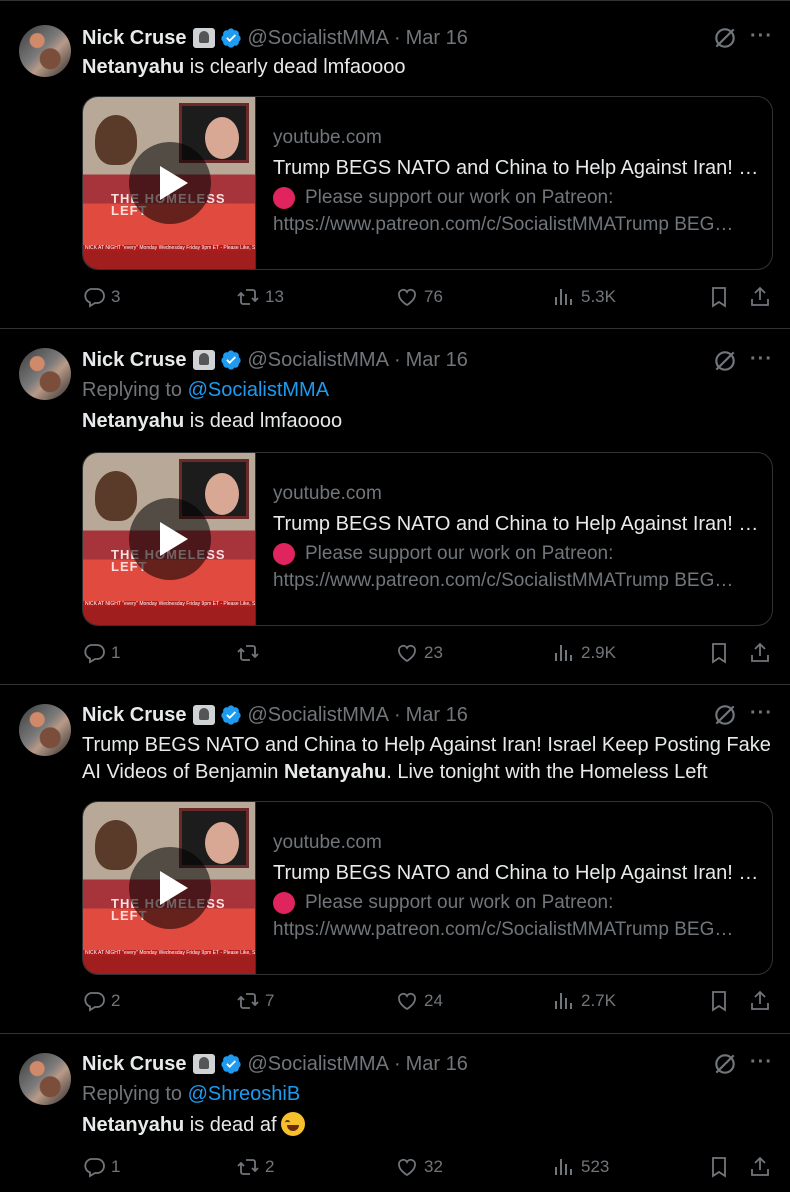 Image resolution: width=790 pixels, height=1192 pixels. What do you see at coordinates (419, 1167) in the screenshot?
I see `like-button: 32` at bounding box center [419, 1167].